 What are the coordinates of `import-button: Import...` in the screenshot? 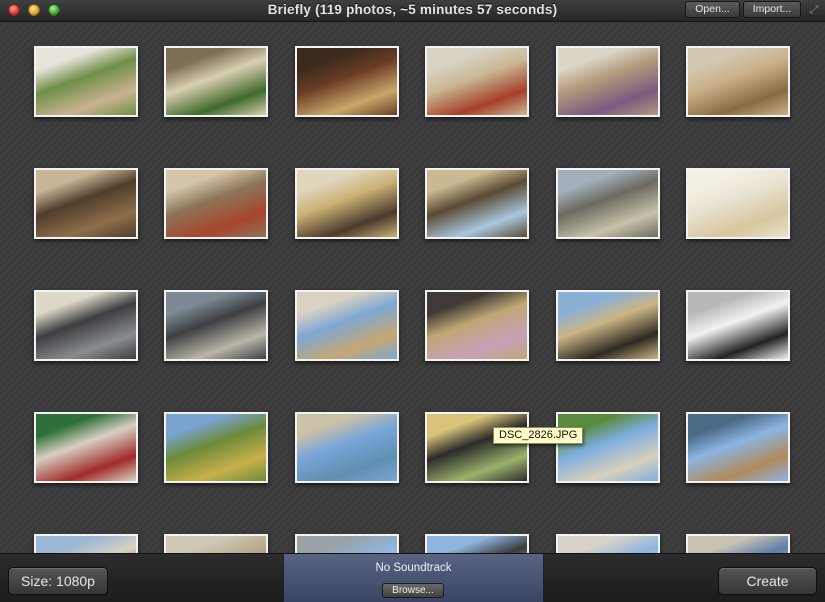 It's located at (772, 9).